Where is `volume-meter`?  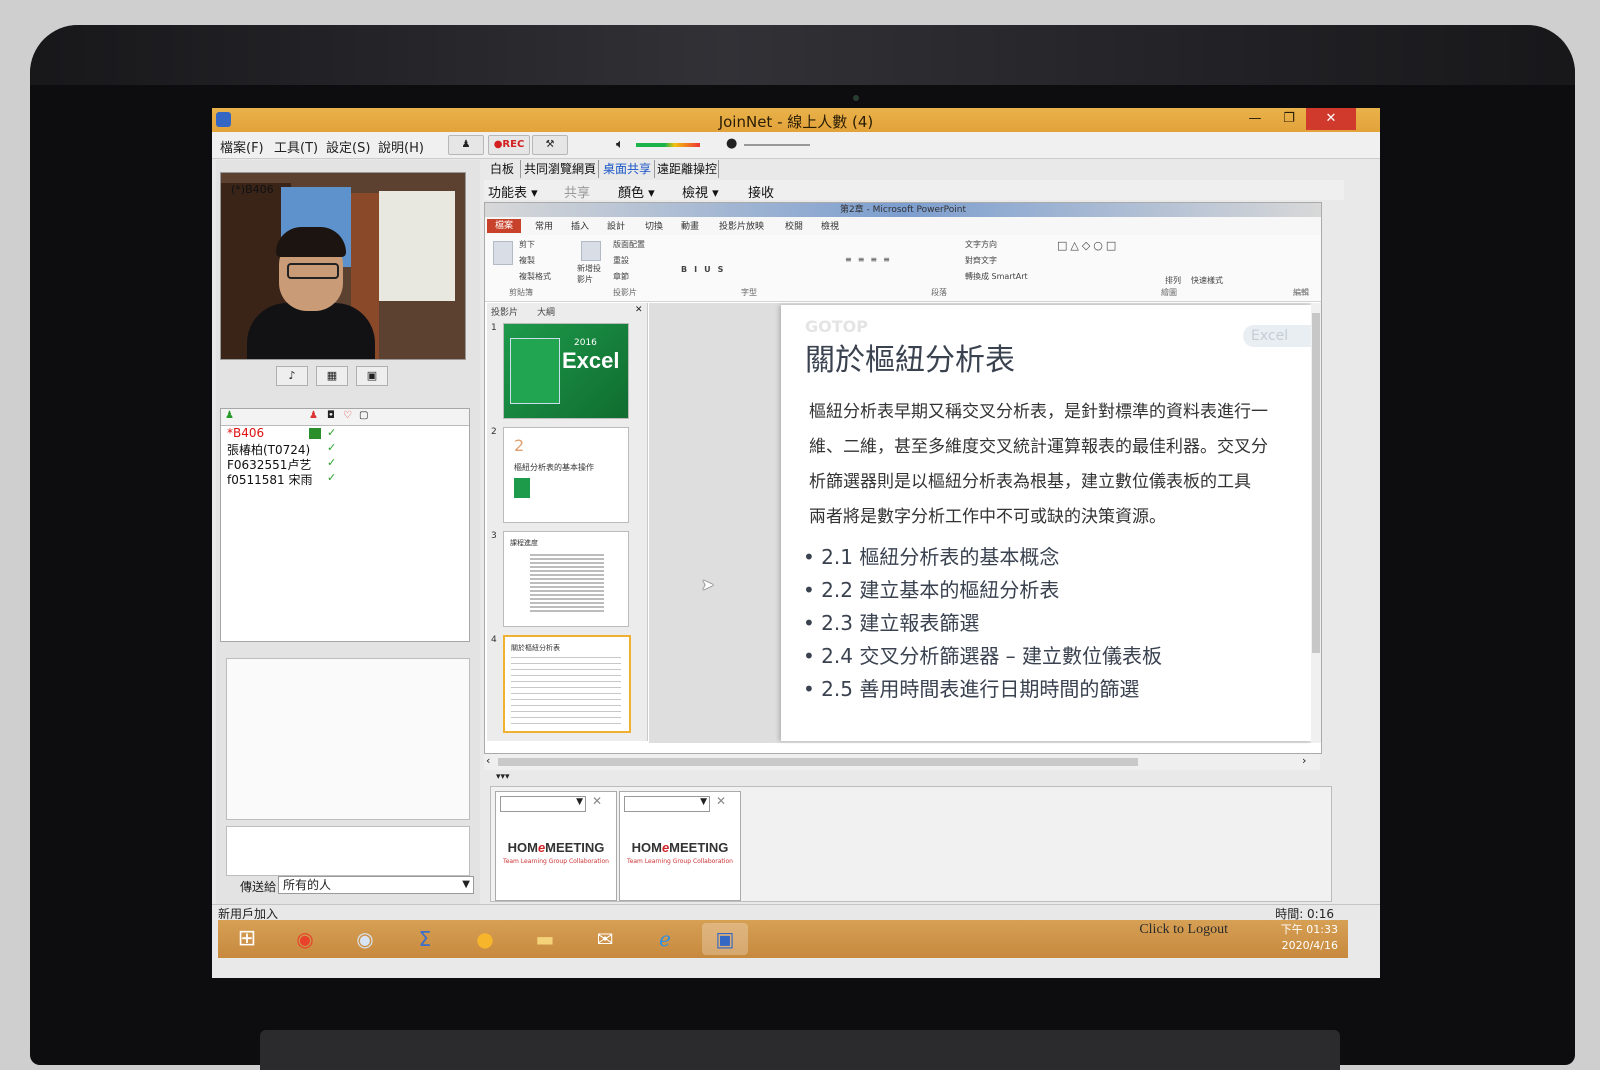
volume-meter is located at coordinates (668, 145).